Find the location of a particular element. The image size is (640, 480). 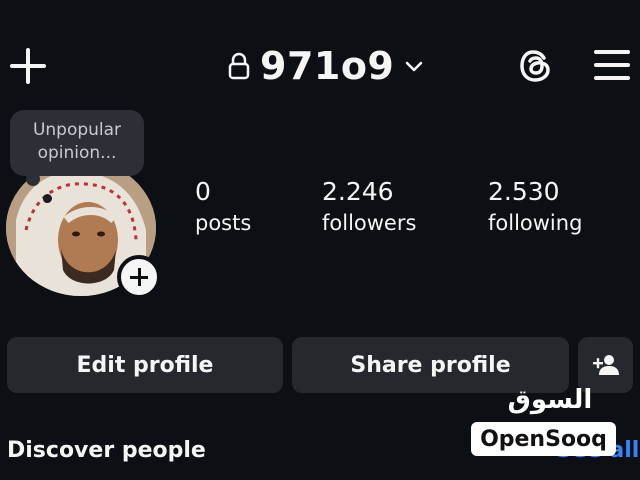

stat-posts: 0 posts is located at coordinates (223, 207).